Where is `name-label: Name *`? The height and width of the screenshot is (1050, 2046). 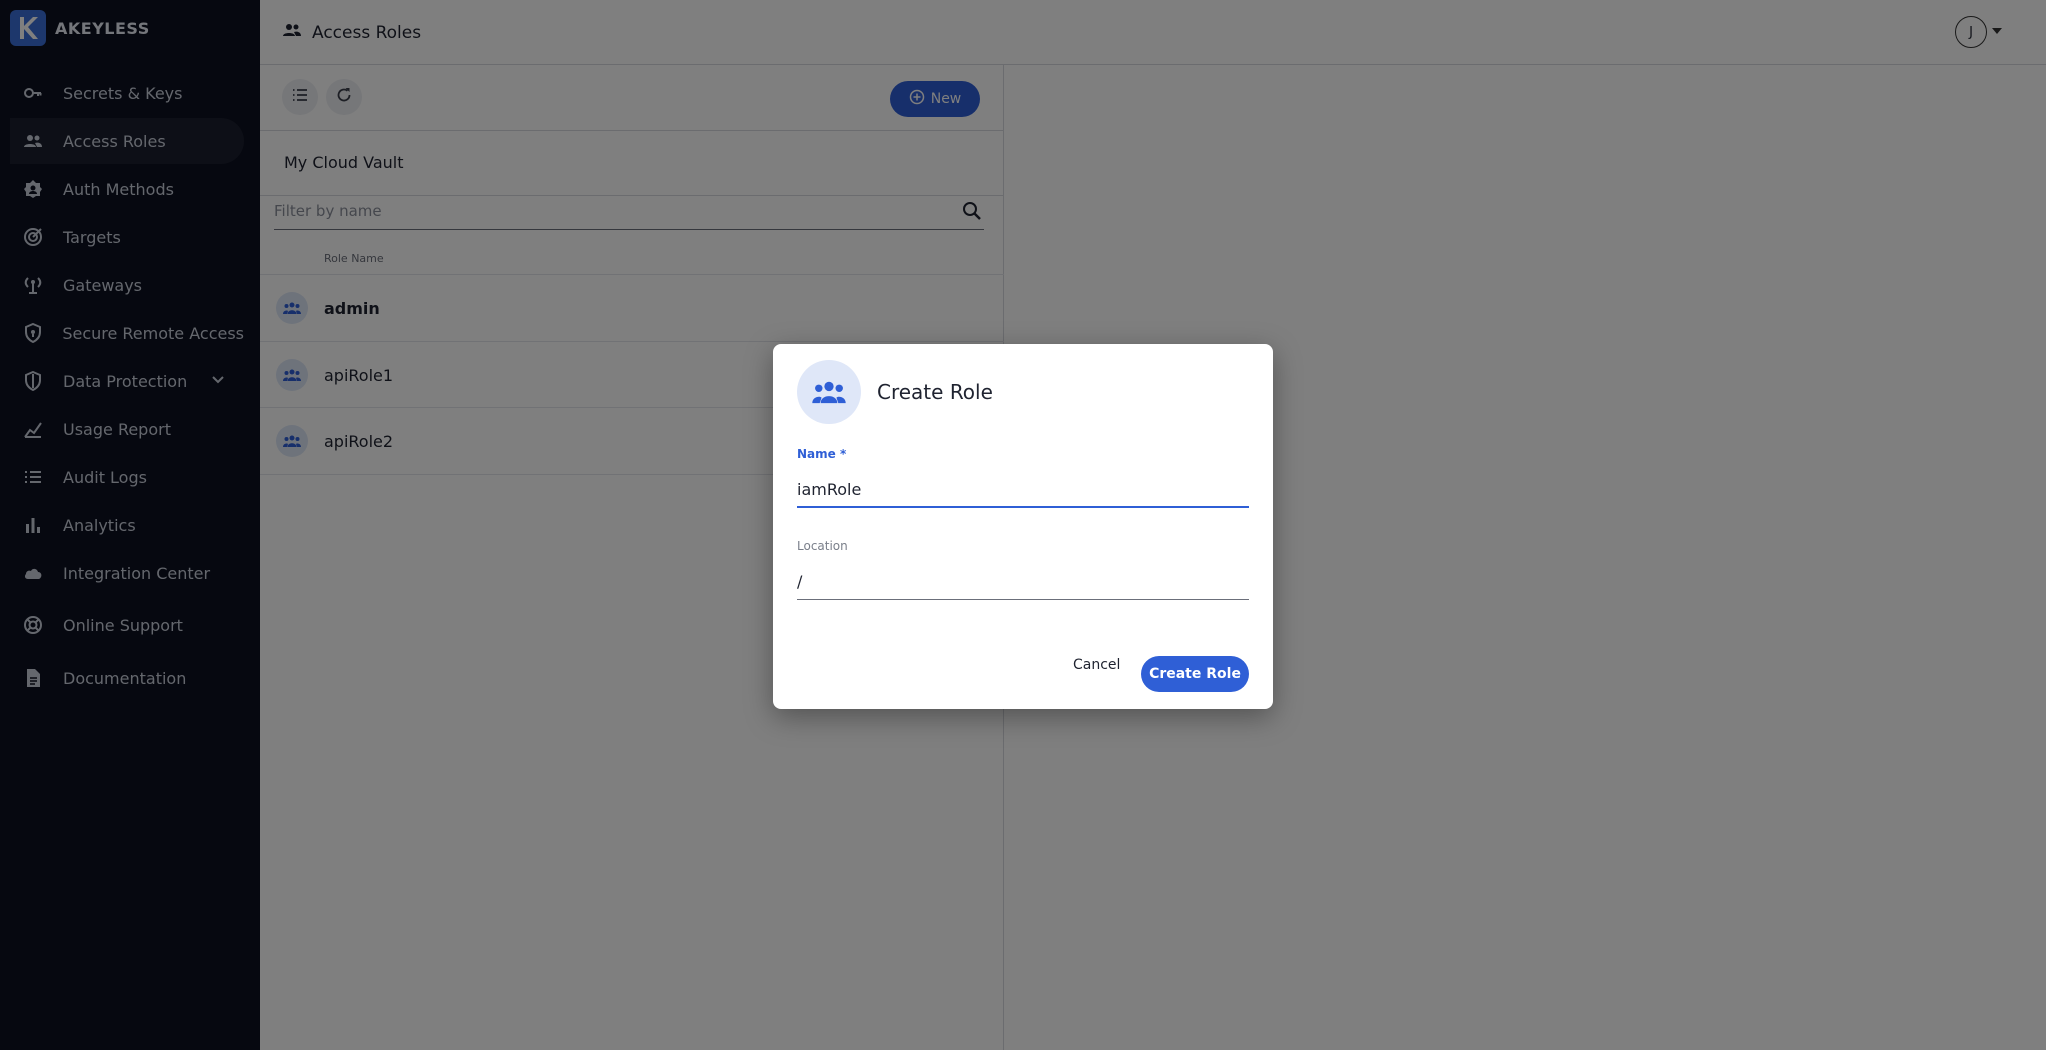
name-label: Name * is located at coordinates (822, 454).